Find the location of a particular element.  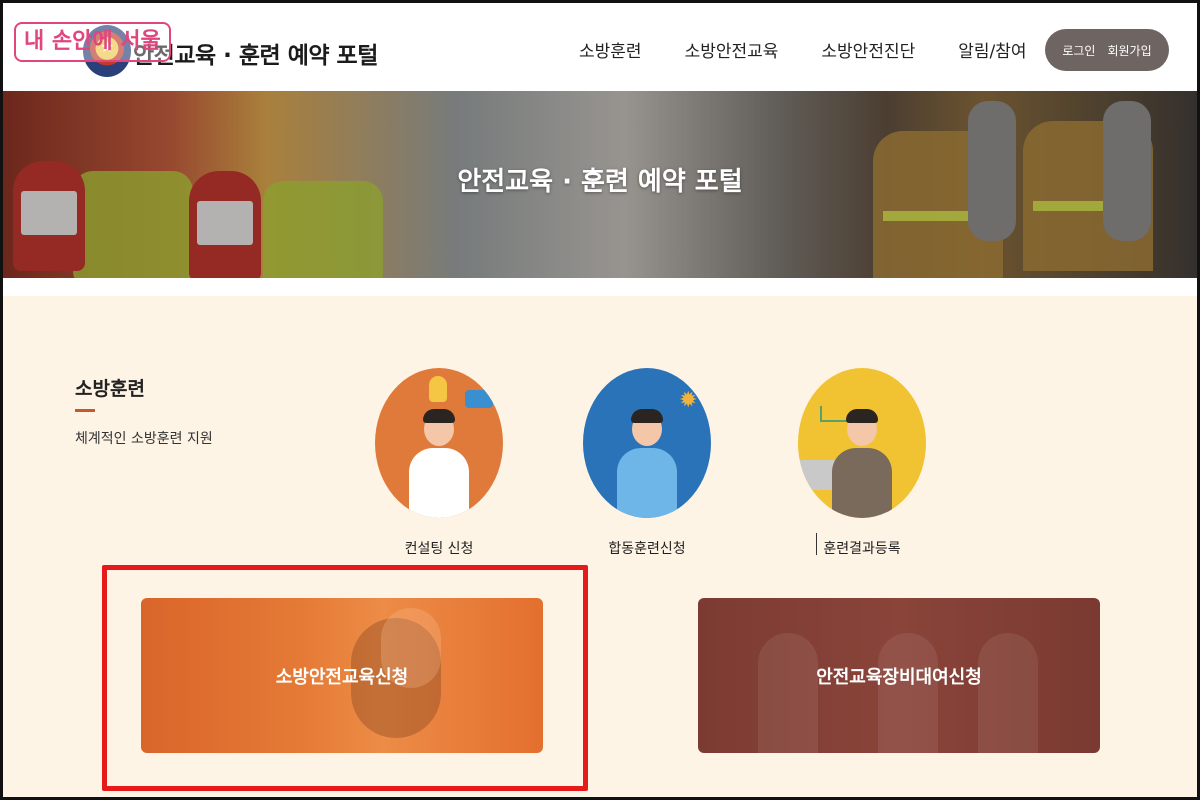

training-result-registration-service: 훈련결과등록 is located at coordinates (862, 463).